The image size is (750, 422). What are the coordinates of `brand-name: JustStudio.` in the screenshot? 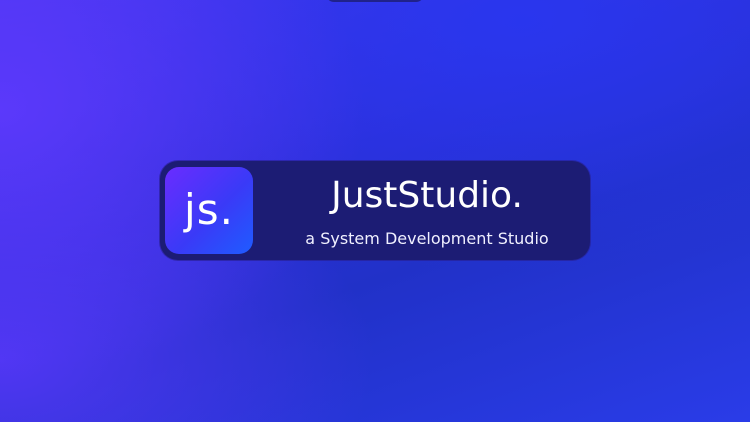 It's located at (427, 195).